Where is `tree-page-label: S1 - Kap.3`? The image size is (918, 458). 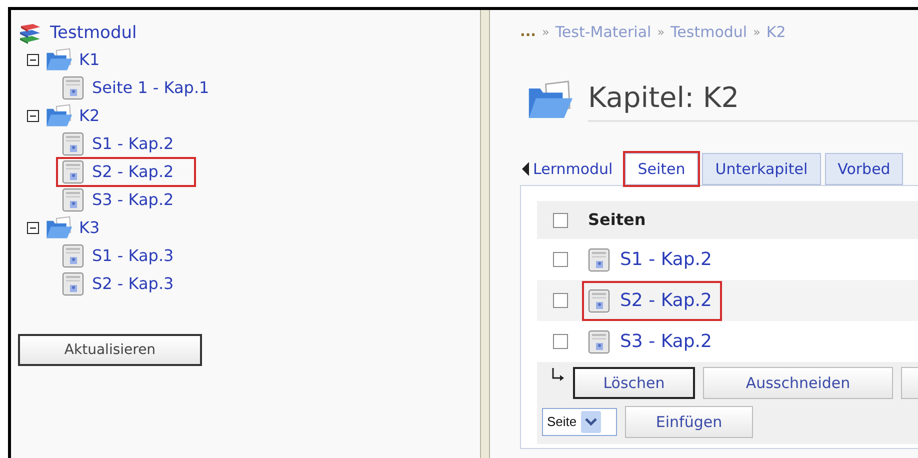 tree-page-label: S1 - Kap.3 is located at coordinates (133, 256).